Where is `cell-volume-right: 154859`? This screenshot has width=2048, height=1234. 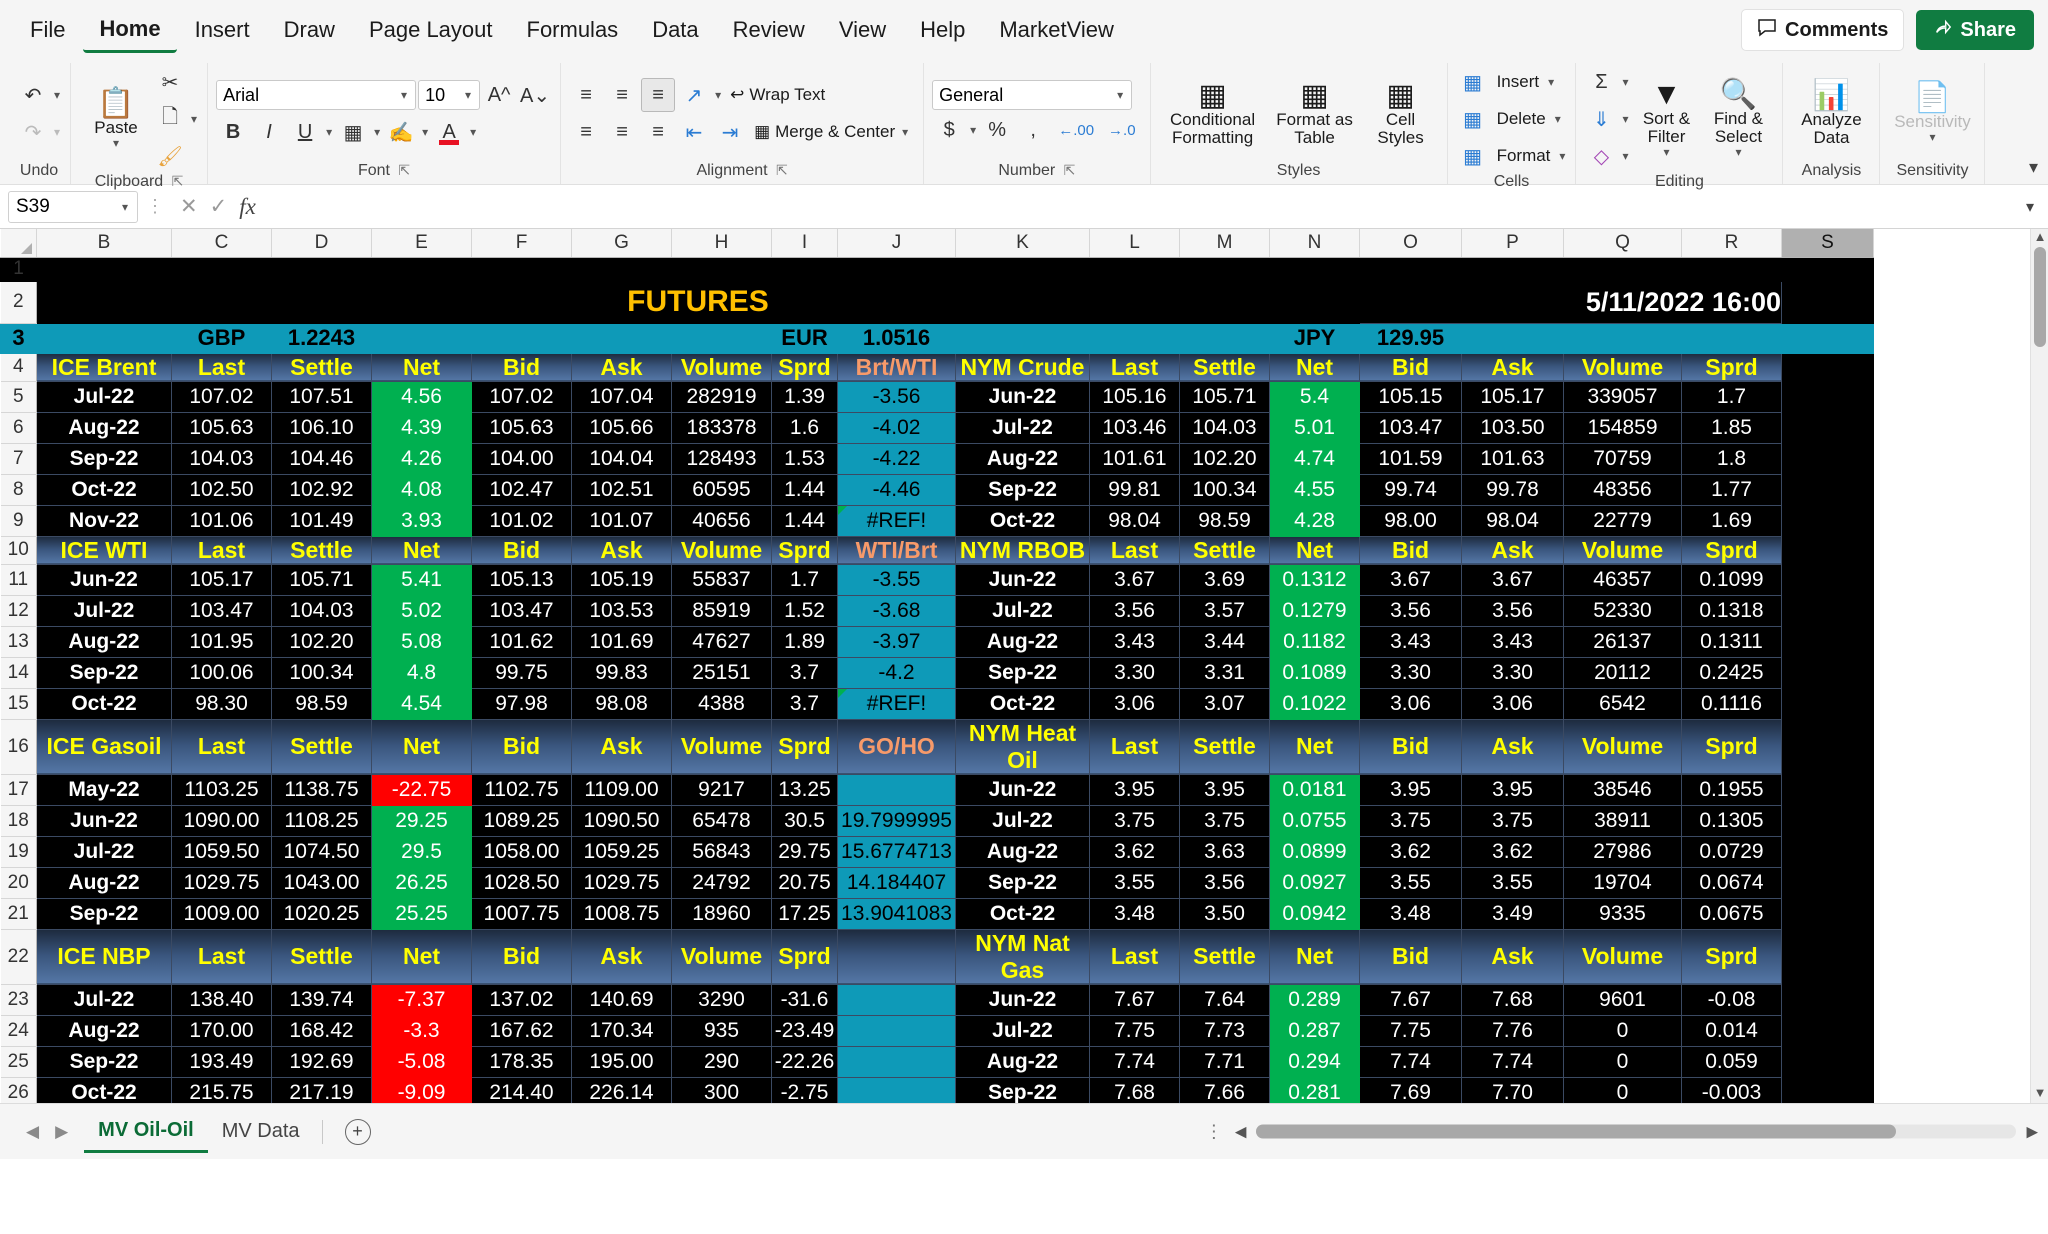
cell-volume-right: 154859 is located at coordinates (1622, 427).